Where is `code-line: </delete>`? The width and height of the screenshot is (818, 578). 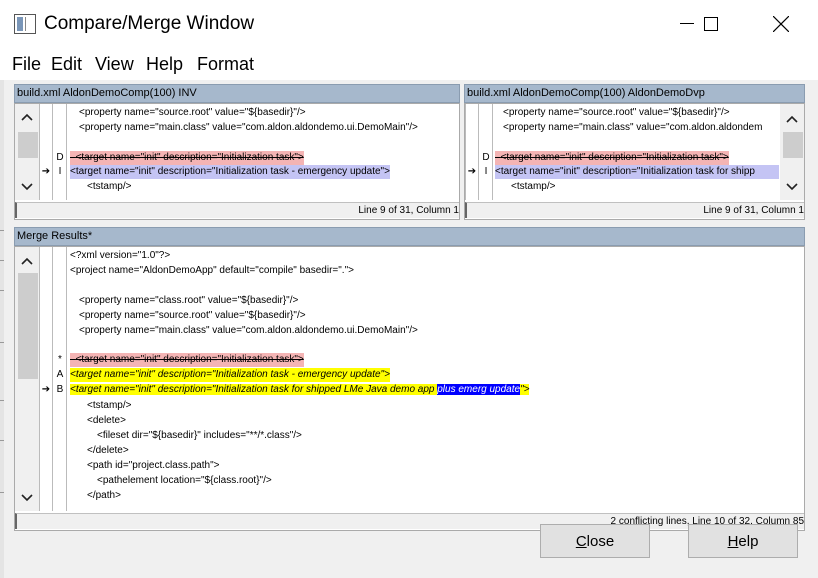
code-line: </delete> is located at coordinates (108, 450).